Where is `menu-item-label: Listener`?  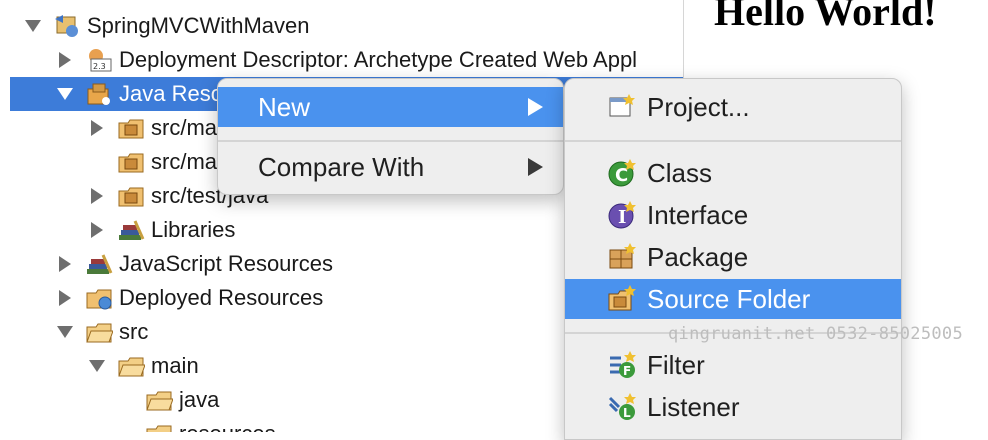
menu-item-label: Listener is located at coordinates (693, 406).